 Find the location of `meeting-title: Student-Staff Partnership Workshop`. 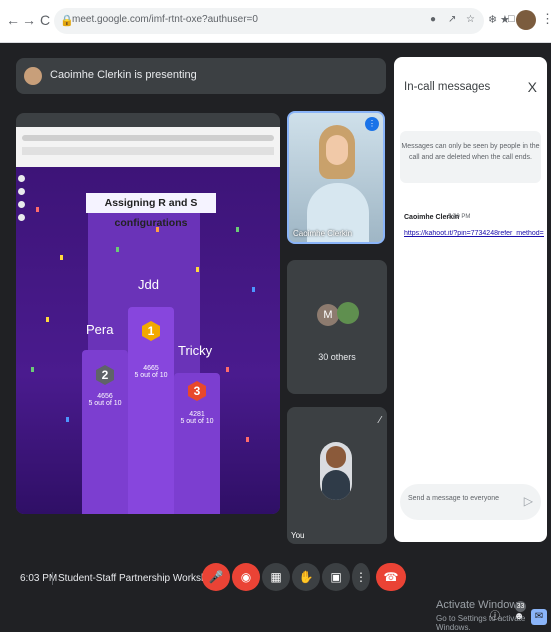

meeting-title: Student-Staff Partnership Workshop is located at coordinates (138, 578).